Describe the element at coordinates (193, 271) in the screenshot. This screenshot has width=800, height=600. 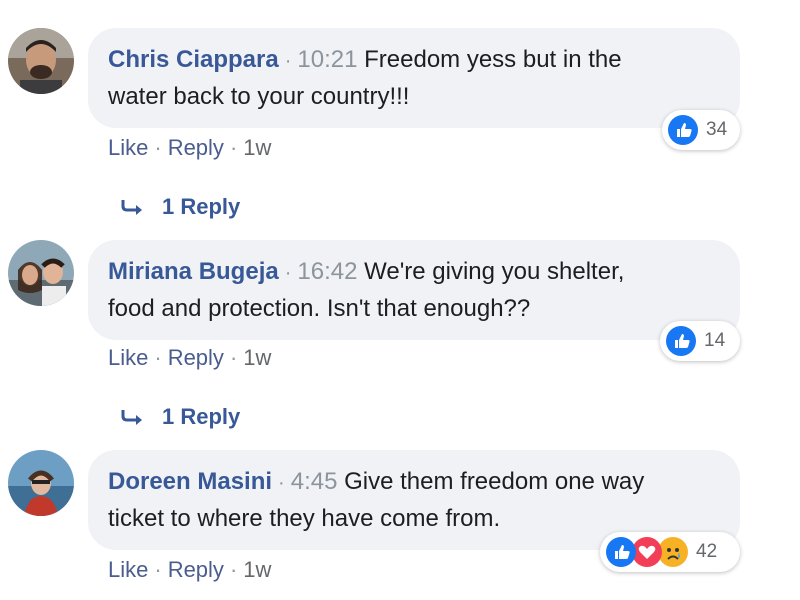
I see `comment-author: Miriana Bugeja` at that location.